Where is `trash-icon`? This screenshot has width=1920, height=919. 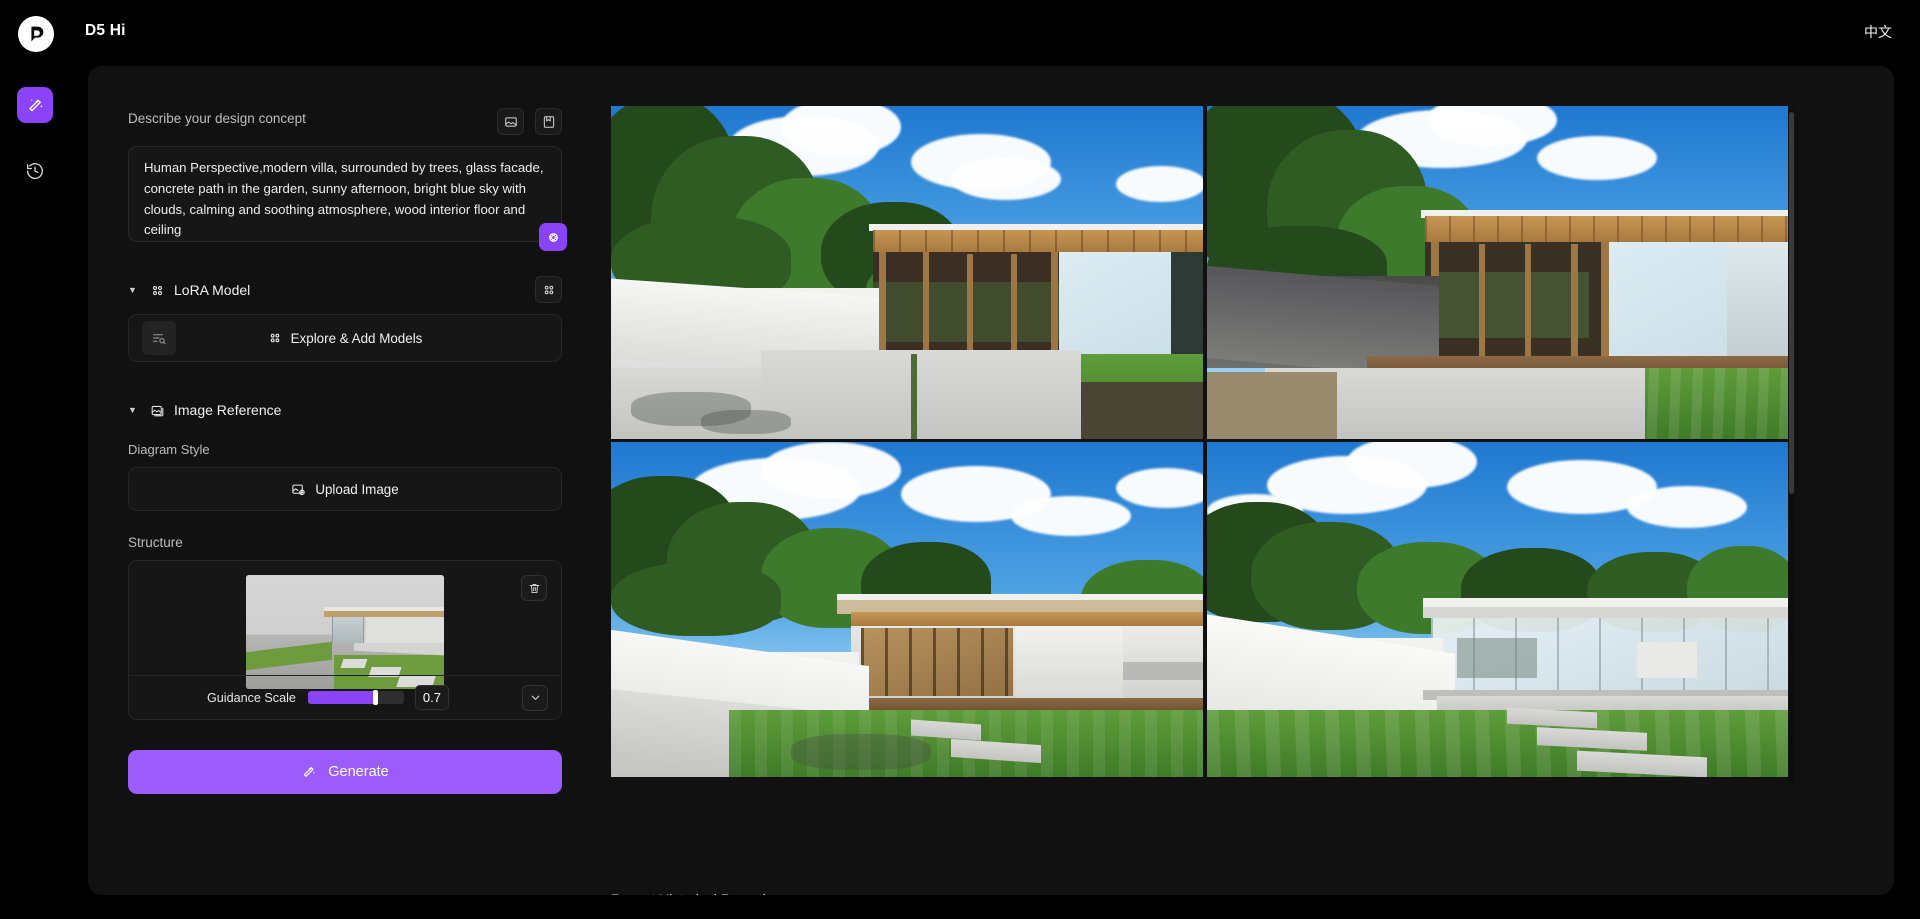
trash-icon is located at coordinates (534, 588).